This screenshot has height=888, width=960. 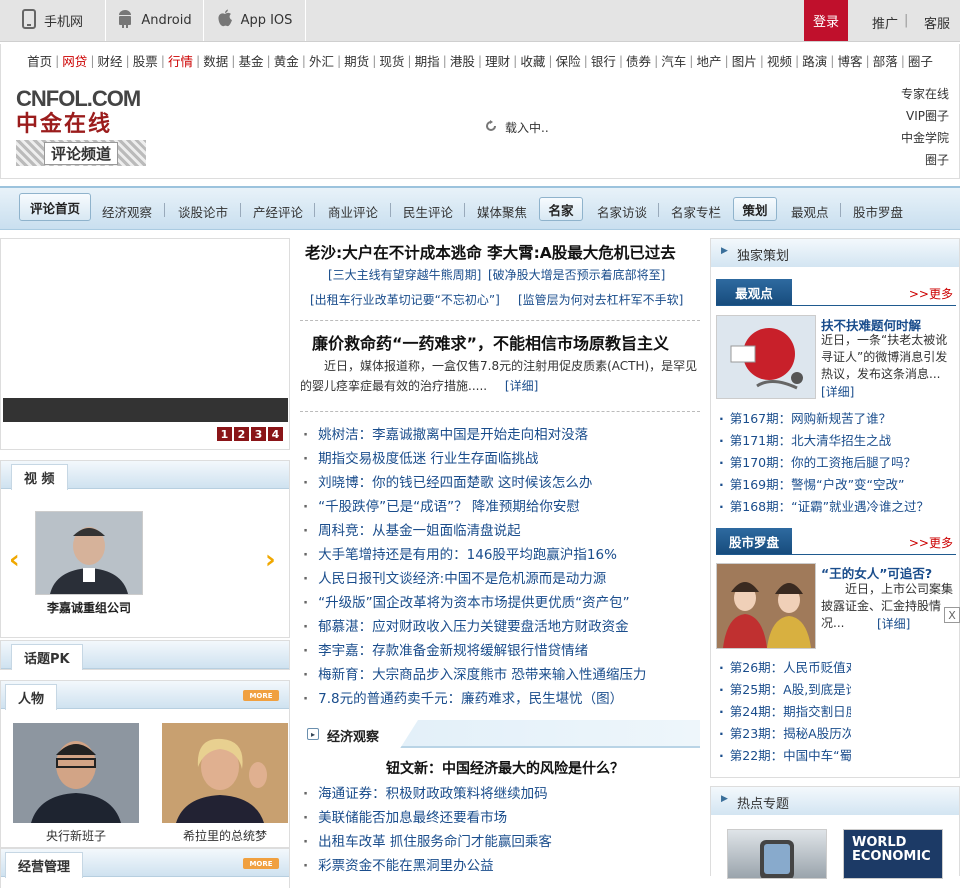 What do you see at coordinates (270, 560) in the screenshot?
I see `chevron-right-icon: ›` at bounding box center [270, 560].